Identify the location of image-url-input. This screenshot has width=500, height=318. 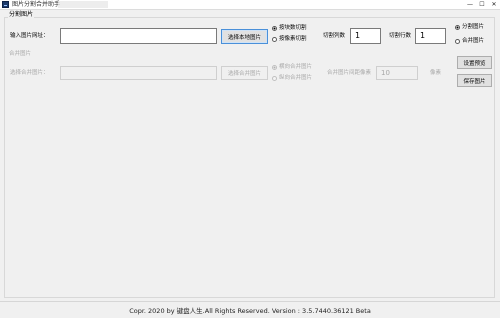
(138, 36).